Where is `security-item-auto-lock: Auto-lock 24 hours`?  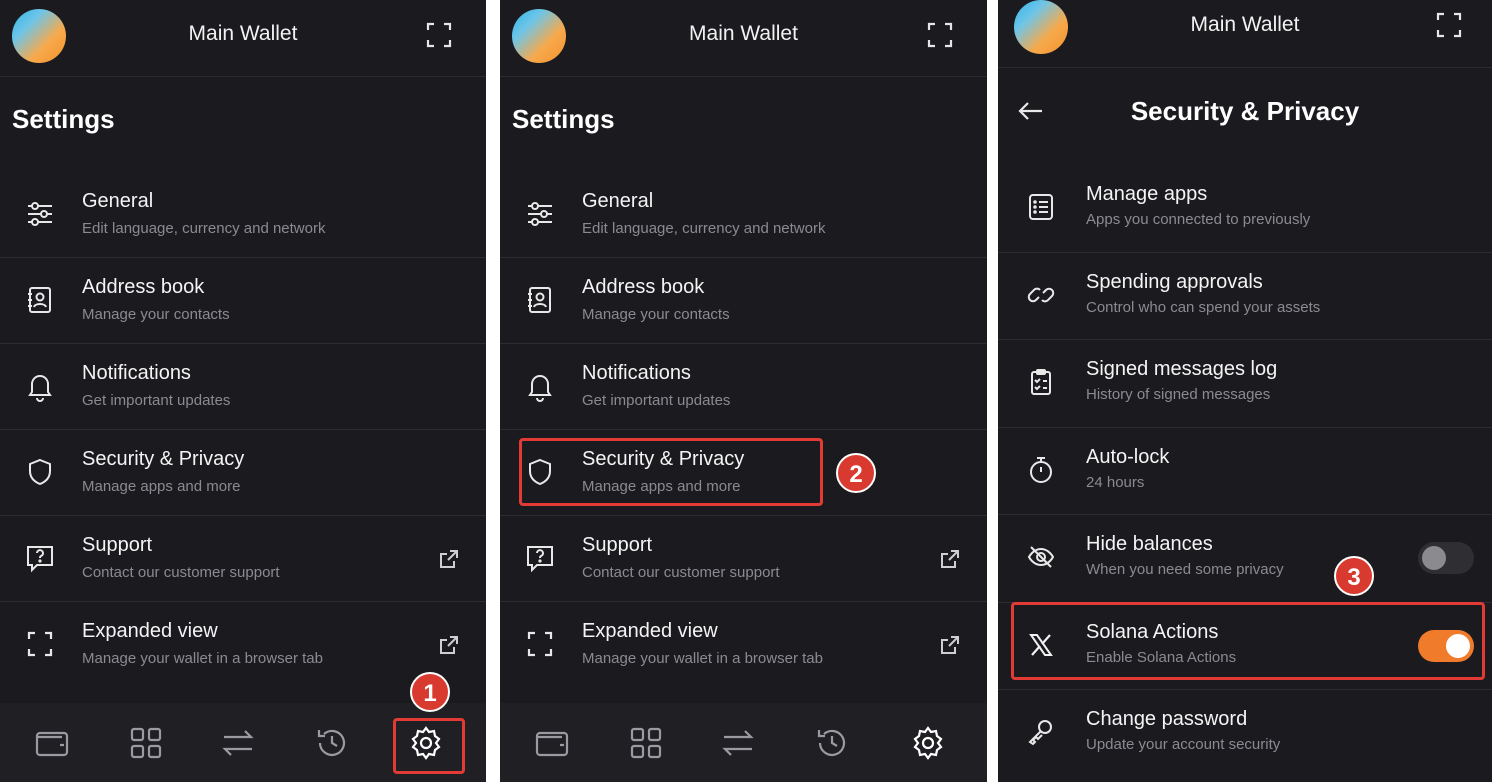
security-item-auto-lock: Auto-lock 24 hours is located at coordinates (1245, 471).